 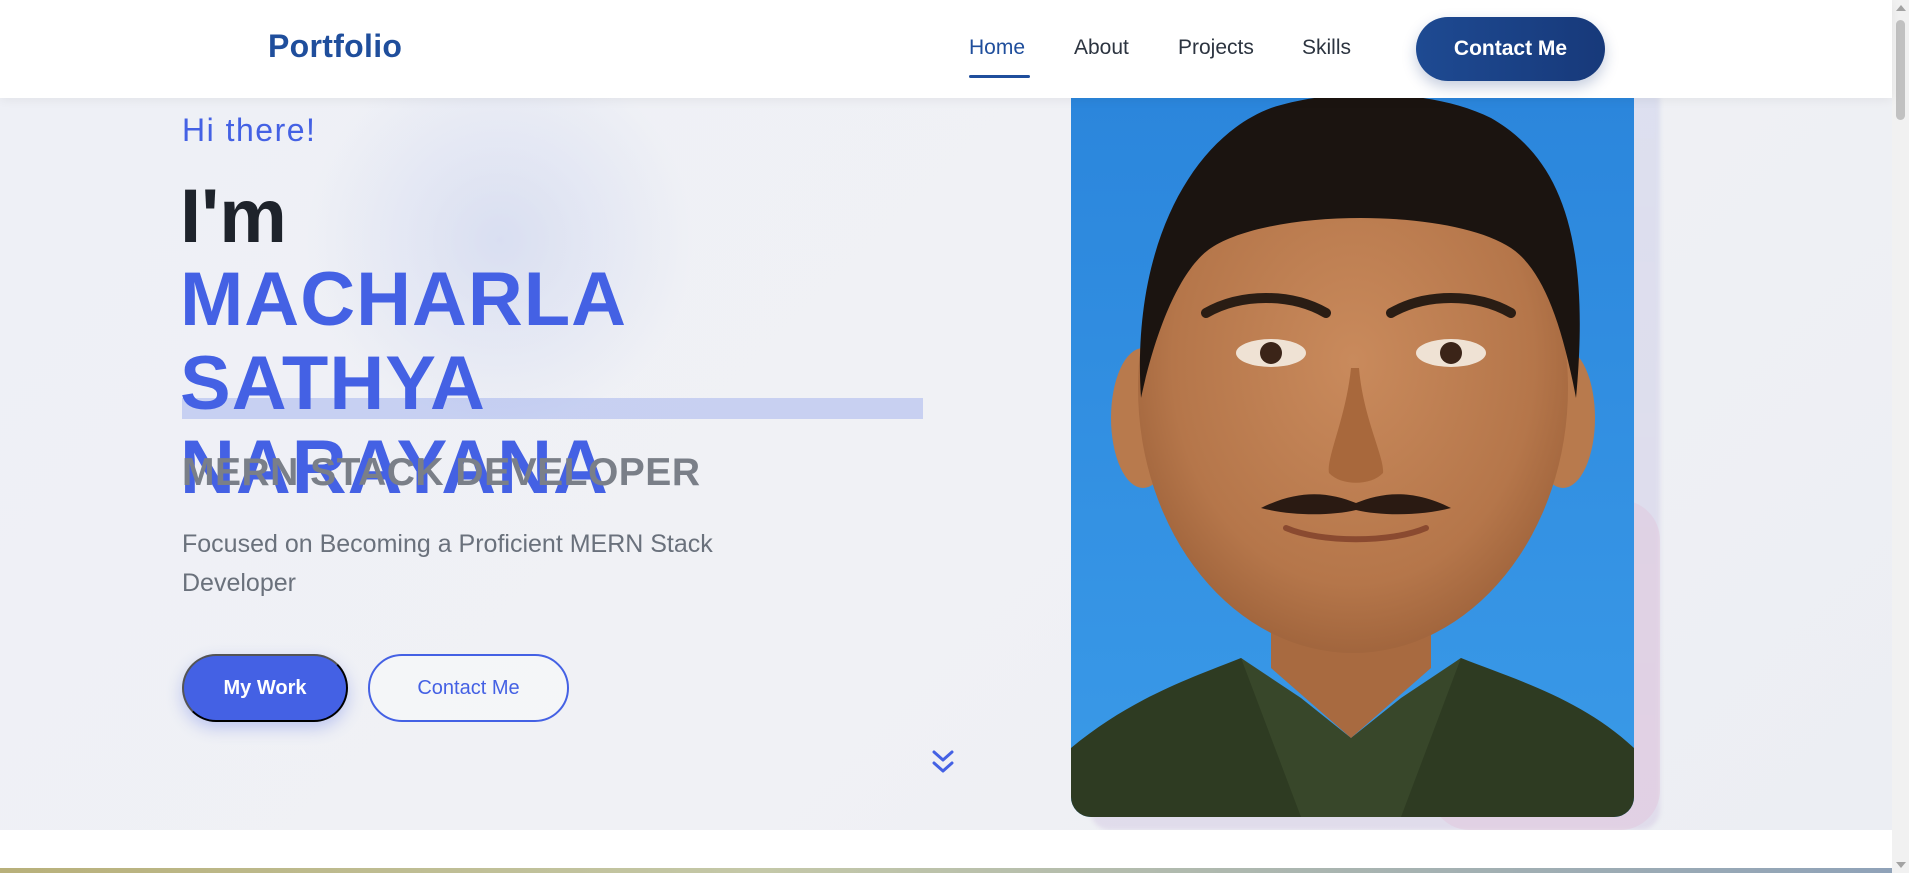 I want to click on nav-link-about: About, so click(x=1101, y=48).